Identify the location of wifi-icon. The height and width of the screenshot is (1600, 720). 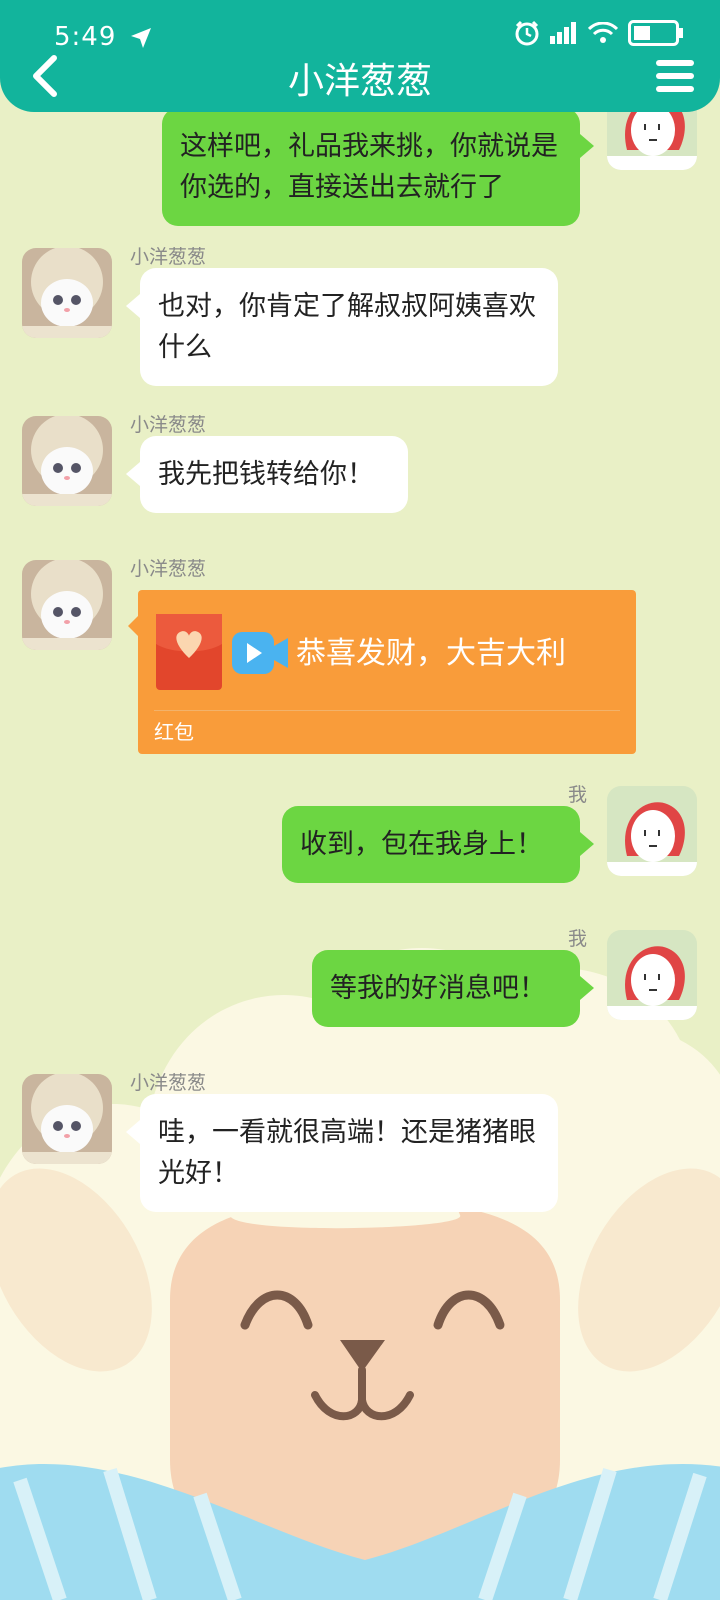
(603, 32).